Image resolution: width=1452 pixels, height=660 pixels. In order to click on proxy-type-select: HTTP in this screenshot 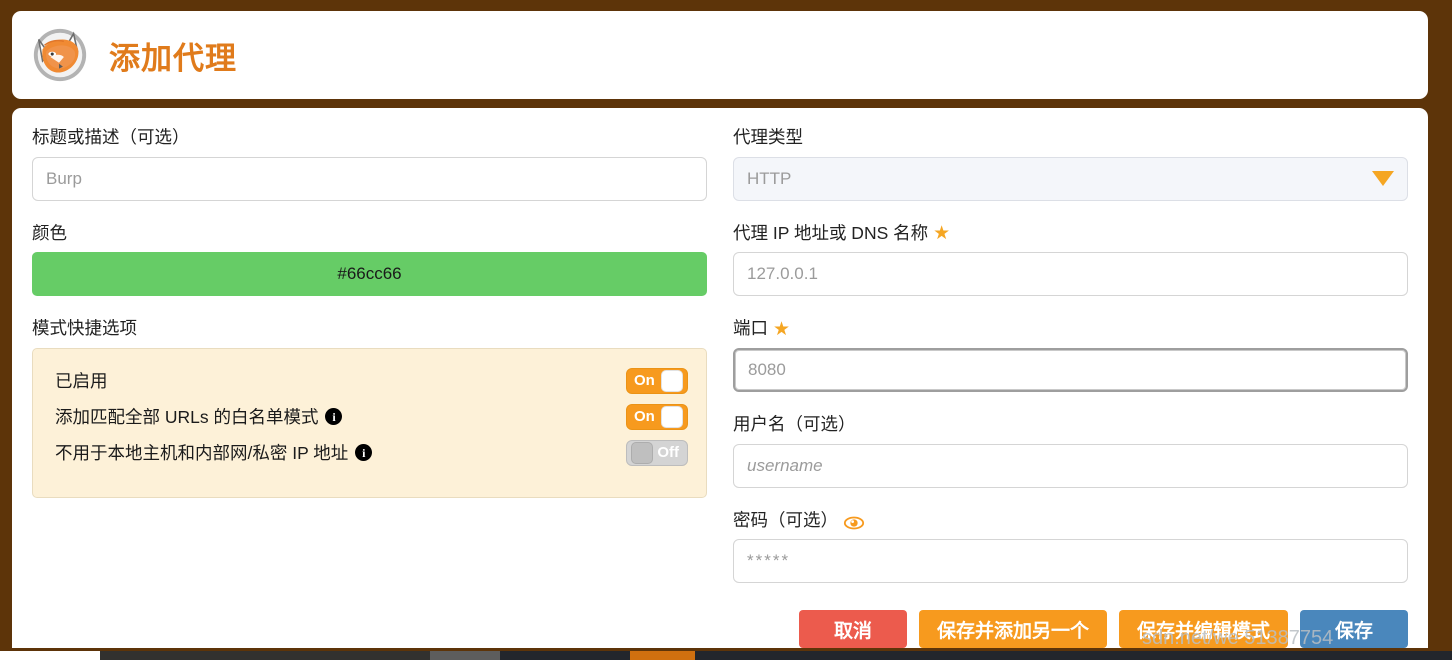, I will do `click(1070, 178)`.